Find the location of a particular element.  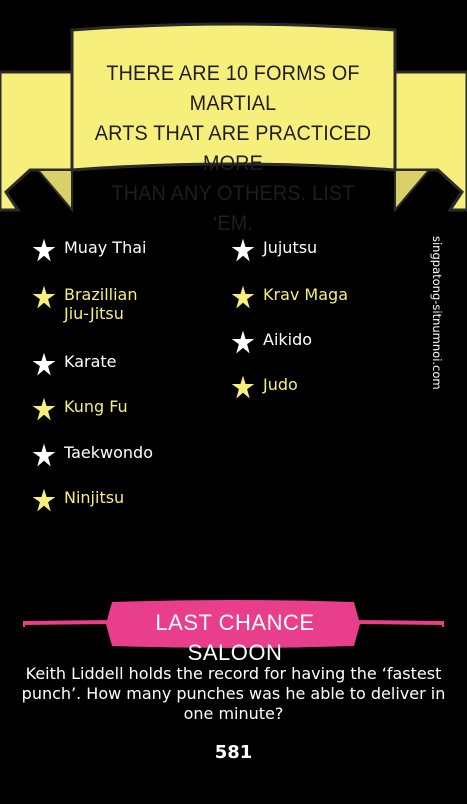

list-item: Muay Thai is located at coordinates (88, 250).